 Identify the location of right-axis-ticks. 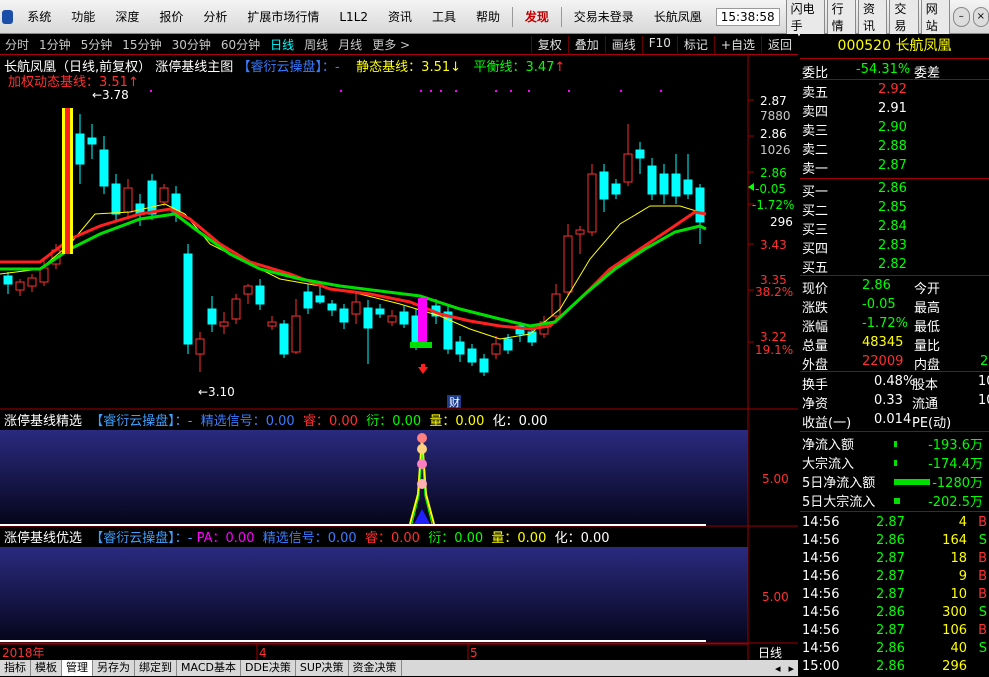
(751, 221).